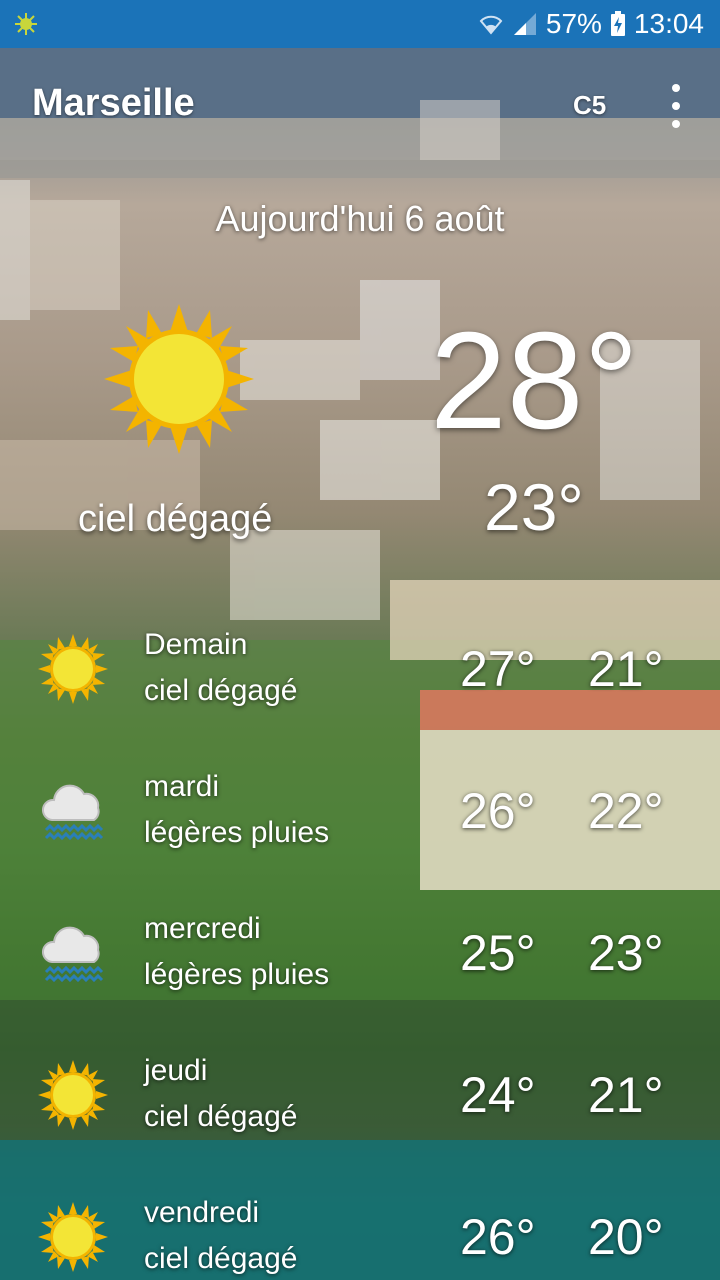 The height and width of the screenshot is (1280, 720). What do you see at coordinates (113, 103) in the screenshot?
I see `city-title: Marseille` at bounding box center [113, 103].